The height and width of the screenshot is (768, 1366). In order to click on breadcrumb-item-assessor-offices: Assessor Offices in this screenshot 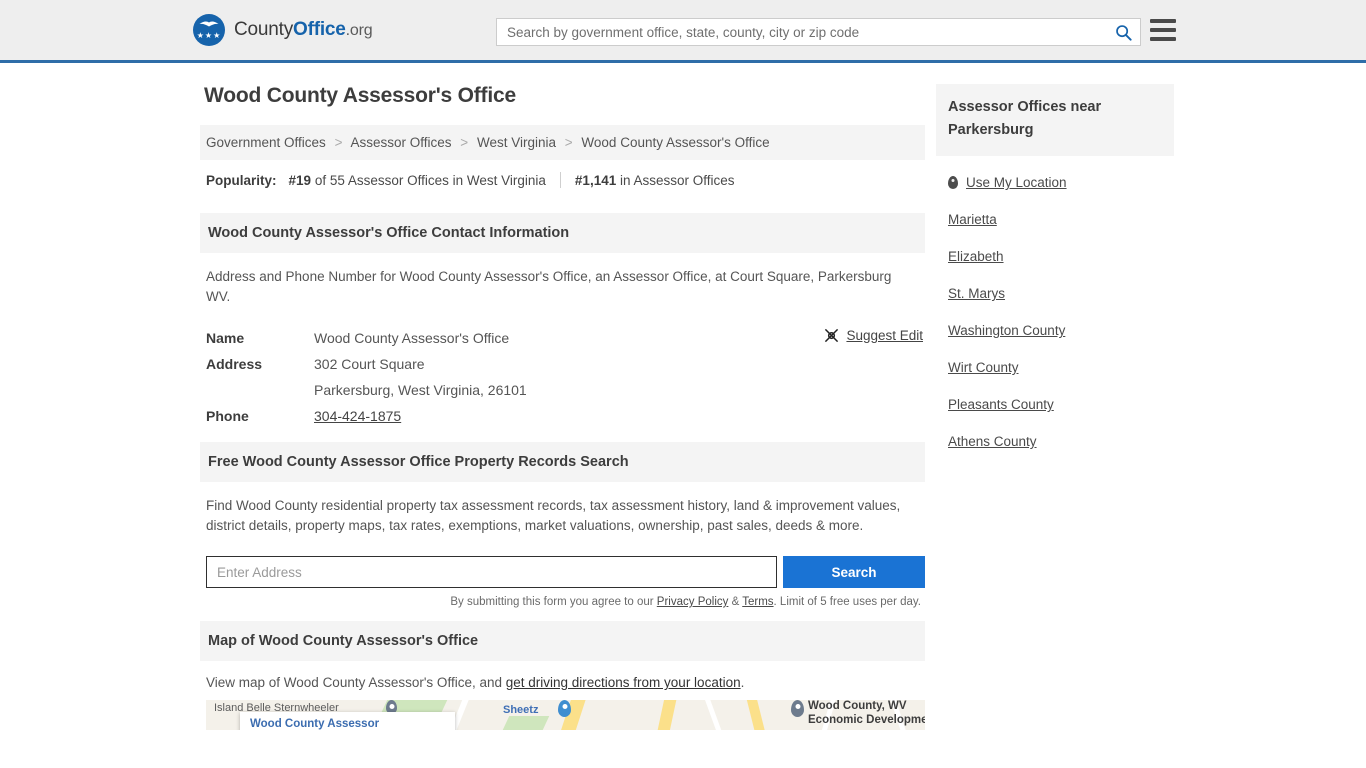, I will do `click(400, 142)`.